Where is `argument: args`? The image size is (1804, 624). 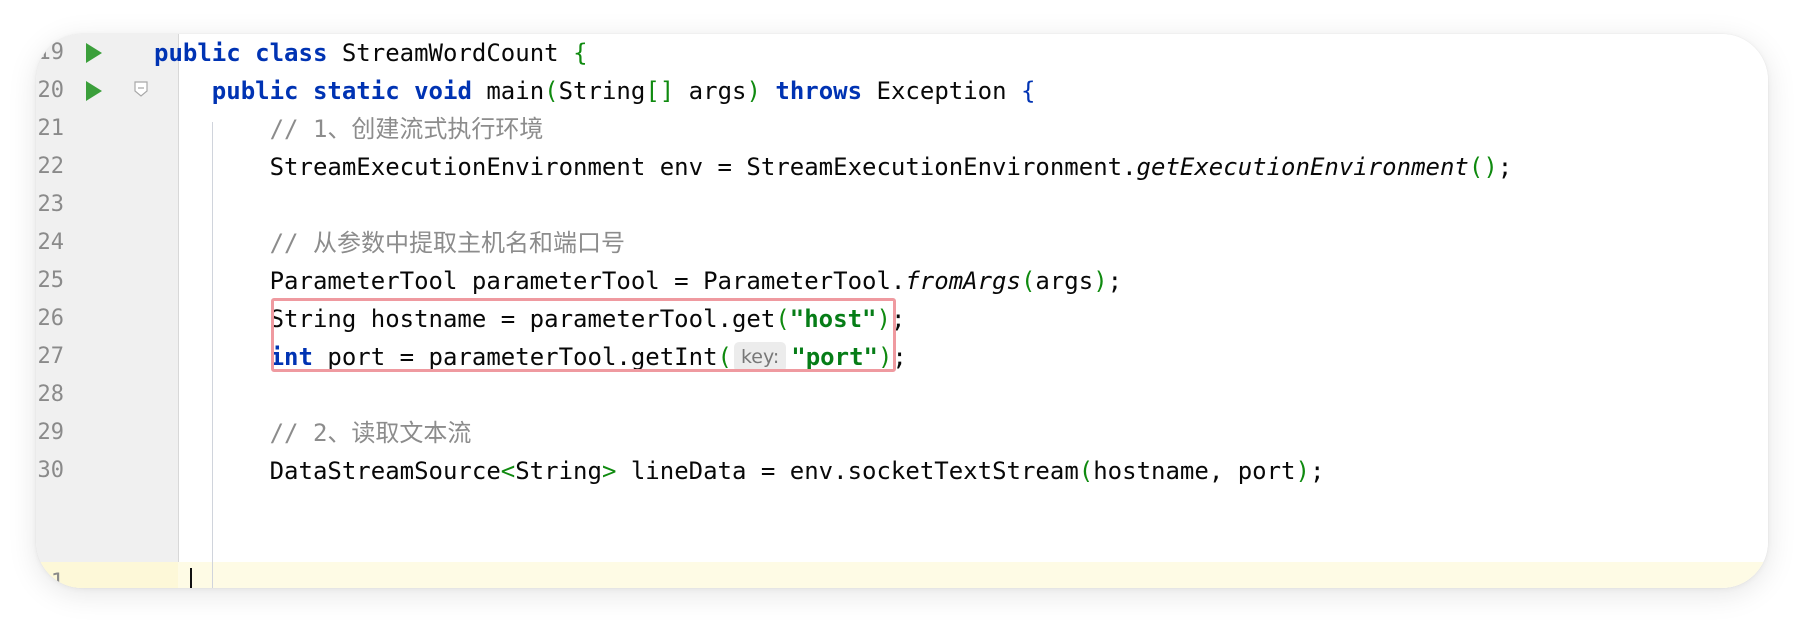 argument: args is located at coordinates (1064, 281).